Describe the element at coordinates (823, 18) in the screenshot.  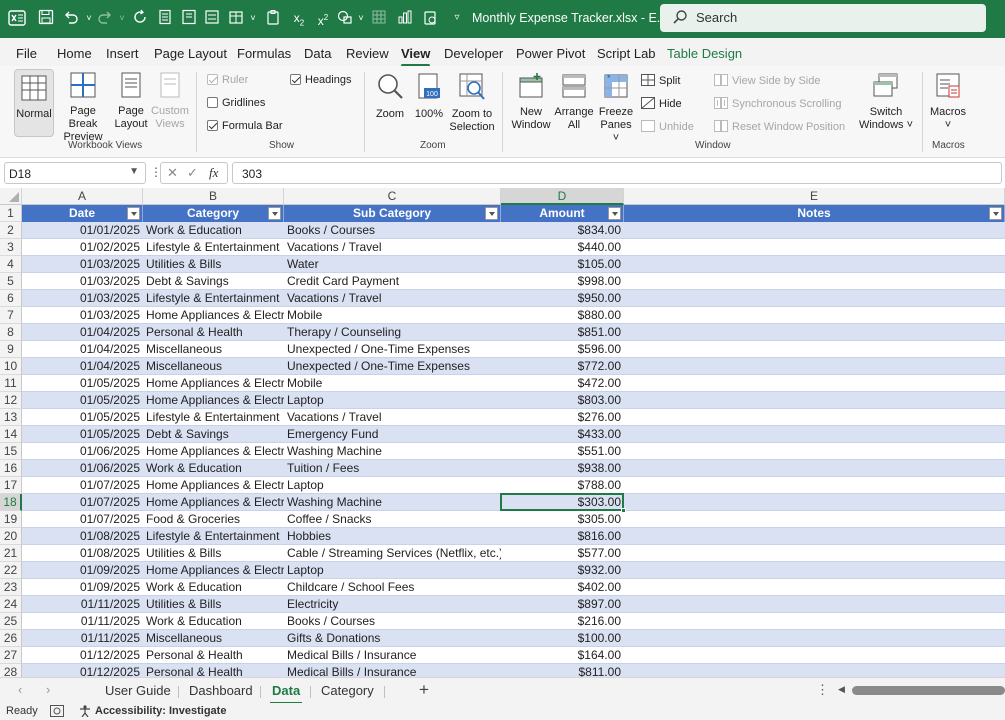
I see `search-box: Search` at that location.